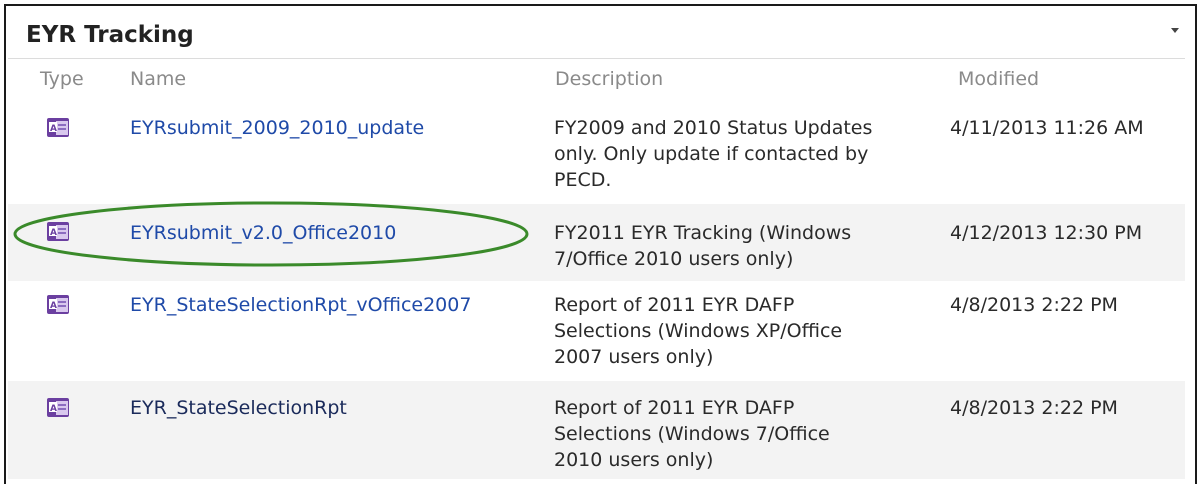 The image size is (1204, 484). Describe the element at coordinates (674, 259) in the screenshot. I see `description-line: 7/Office 2010 users only)` at that location.